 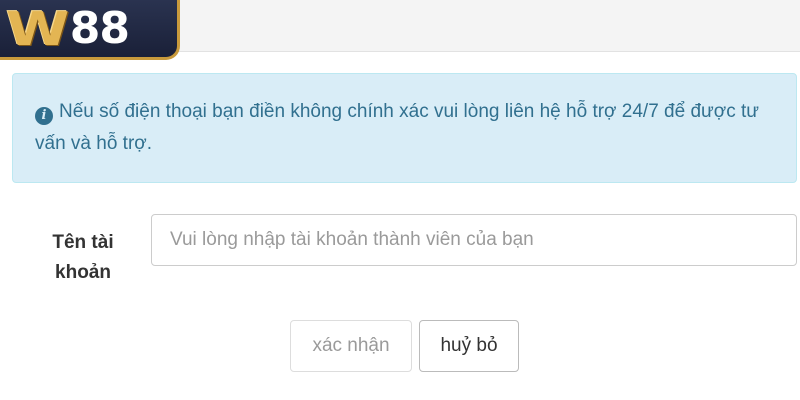 I want to click on w88-logo: W 88, so click(x=90, y=30).